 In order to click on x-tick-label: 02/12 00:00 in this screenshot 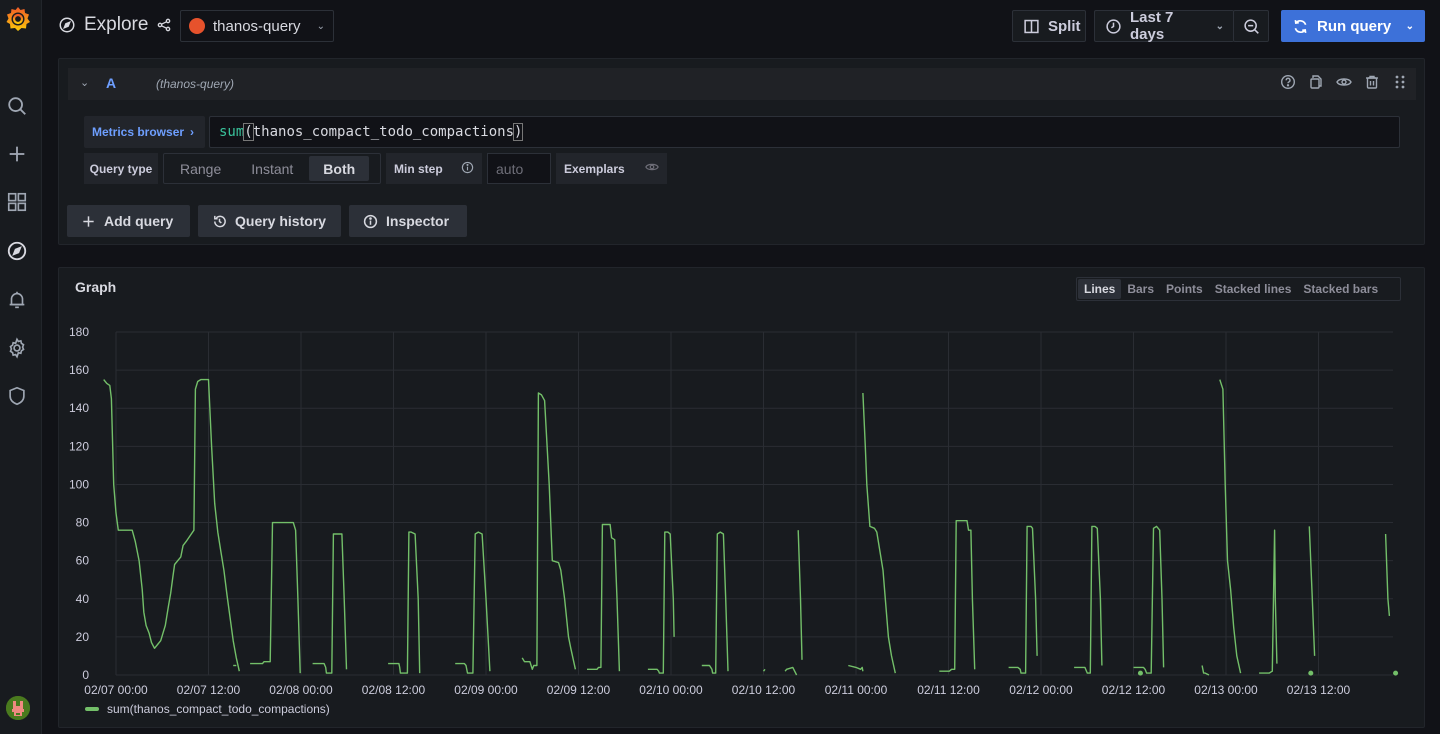, I will do `click(1041, 690)`.